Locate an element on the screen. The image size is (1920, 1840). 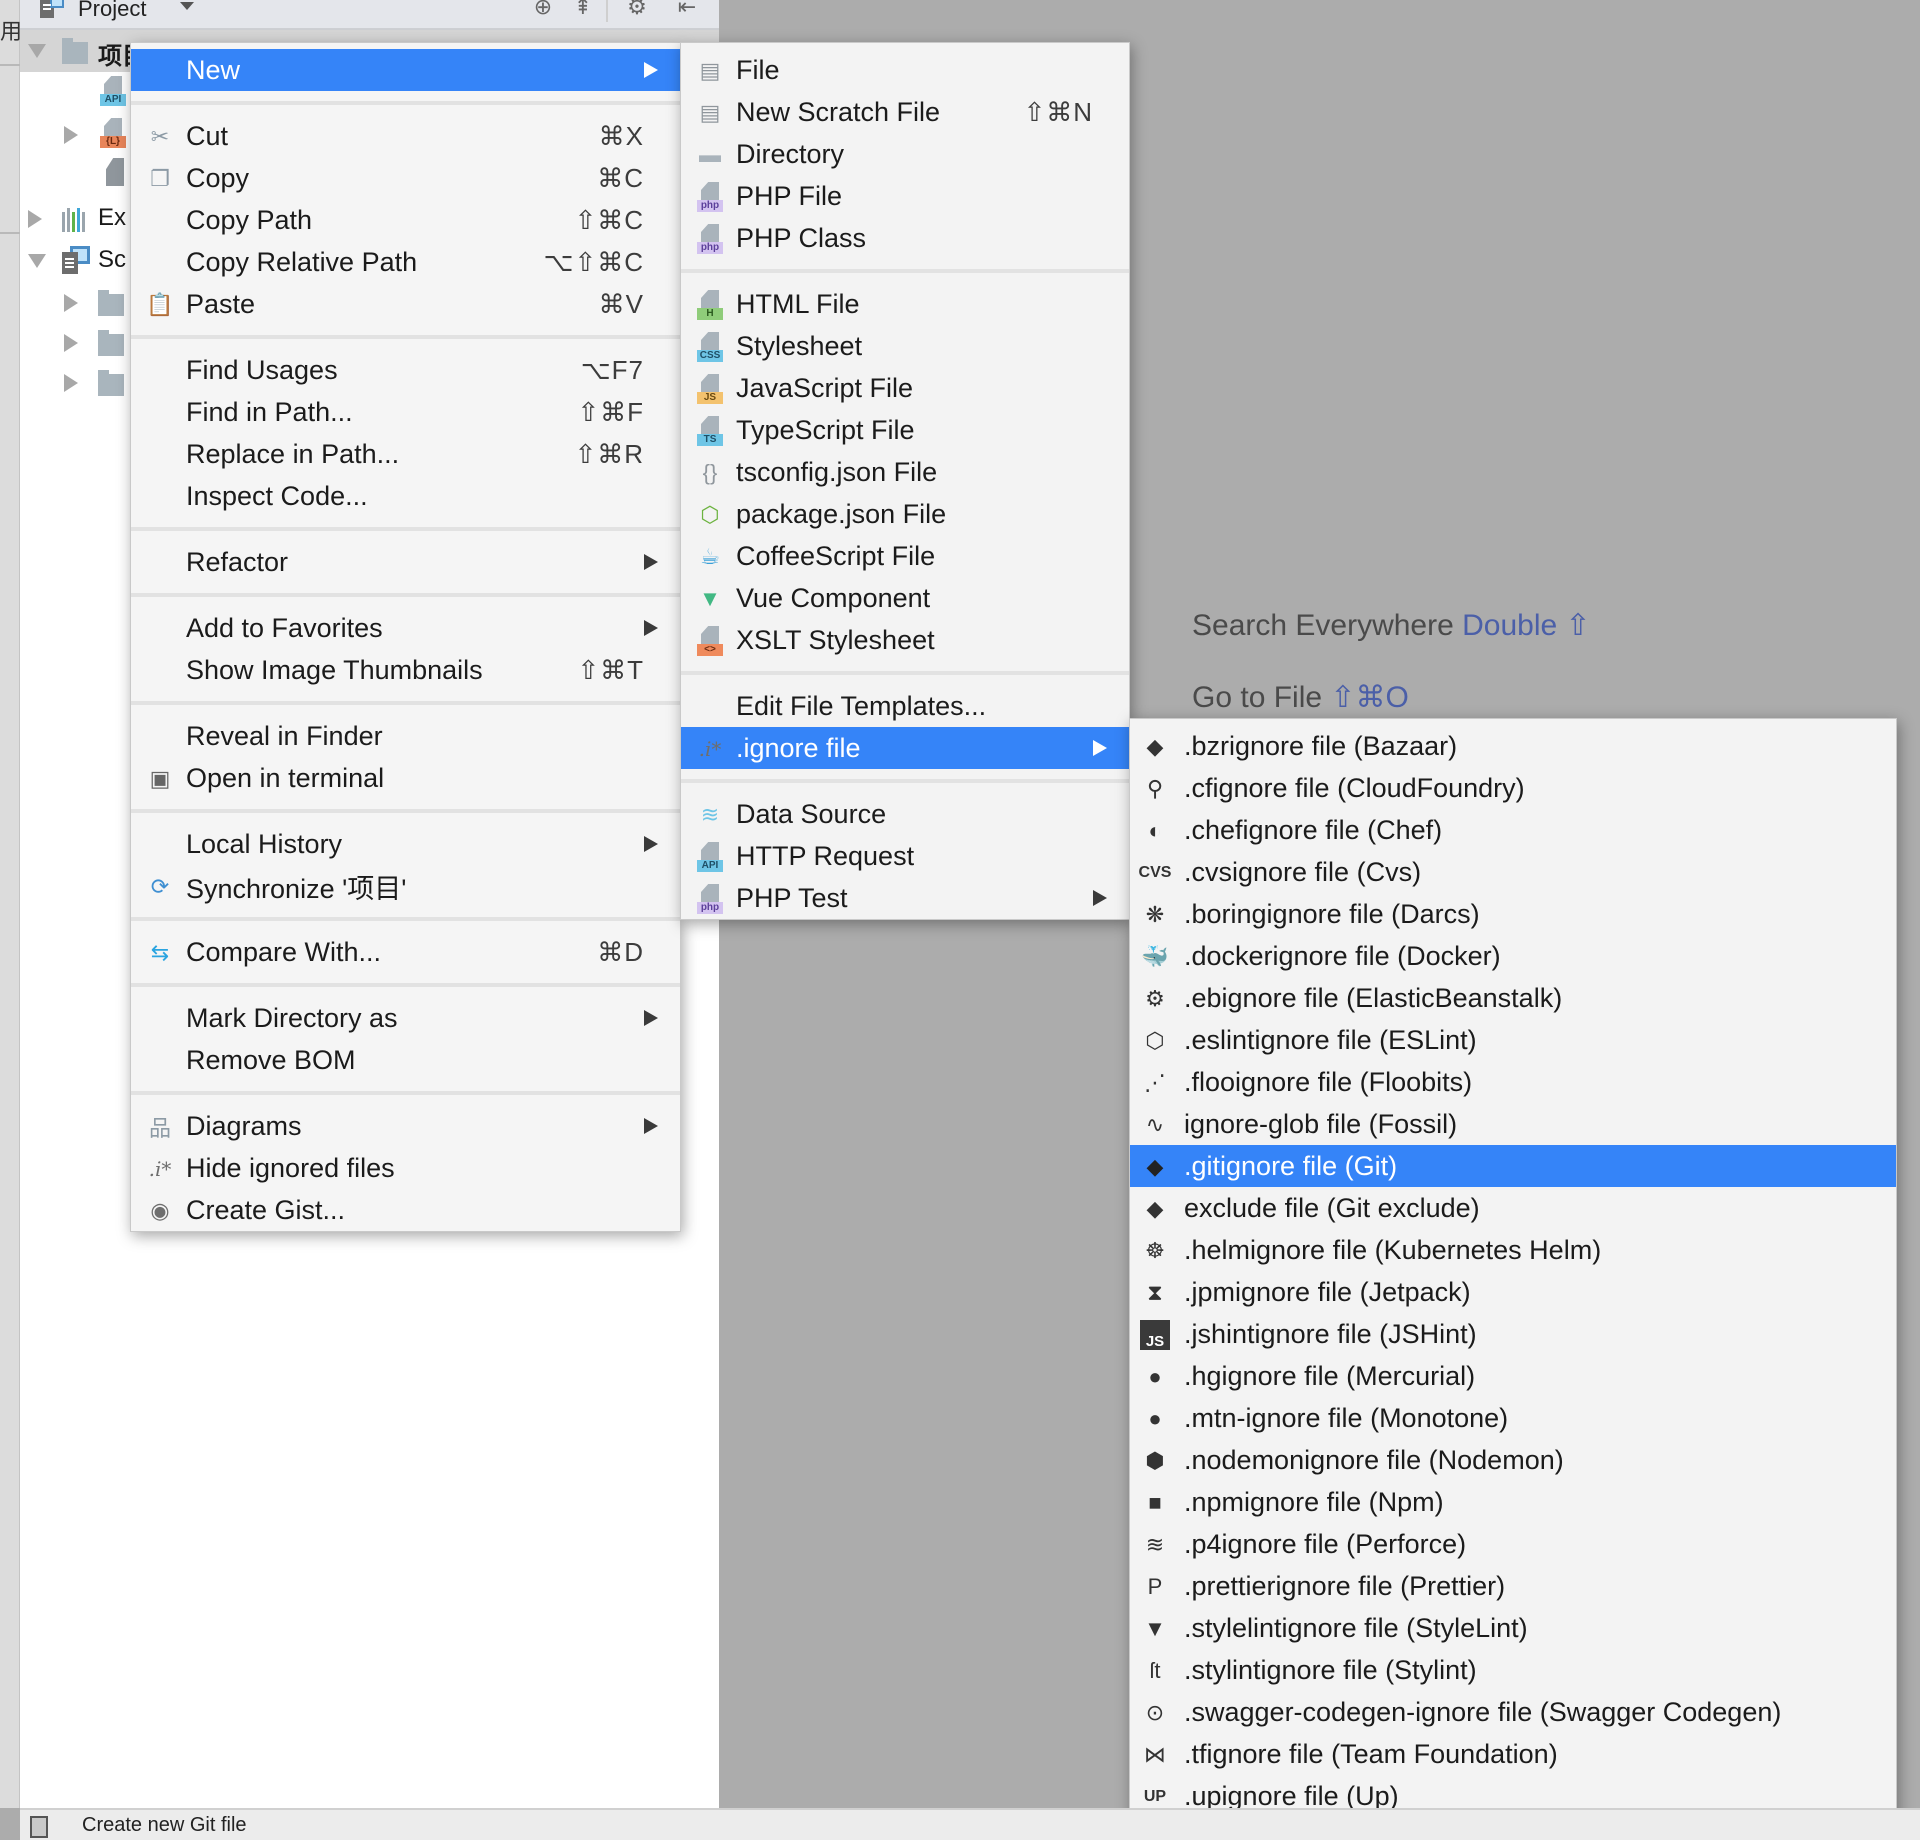
menu-item-synchronize: ⟳ Synchronize '项目' is located at coordinates (405, 886).